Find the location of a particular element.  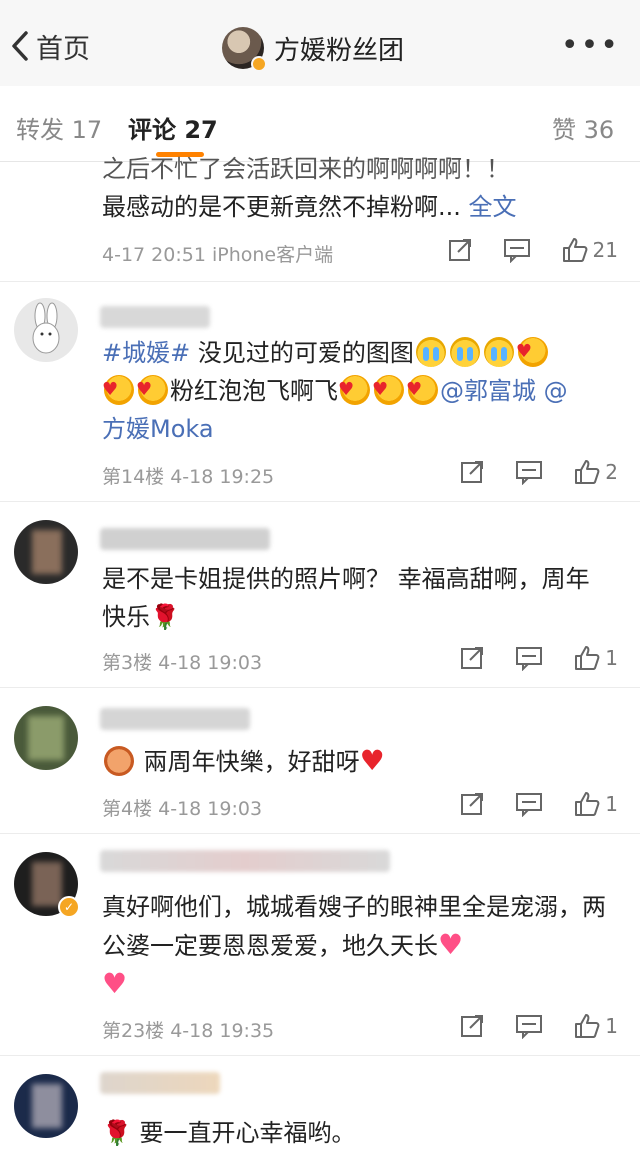

rabbit-avatar-icon is located at coordinates (46, 328).